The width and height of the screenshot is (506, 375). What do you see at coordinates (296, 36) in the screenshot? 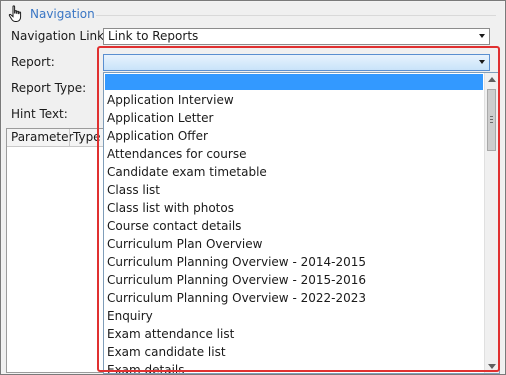
I see `navigation-link-combo: Link to Reports` at bounding box center [296, 36].